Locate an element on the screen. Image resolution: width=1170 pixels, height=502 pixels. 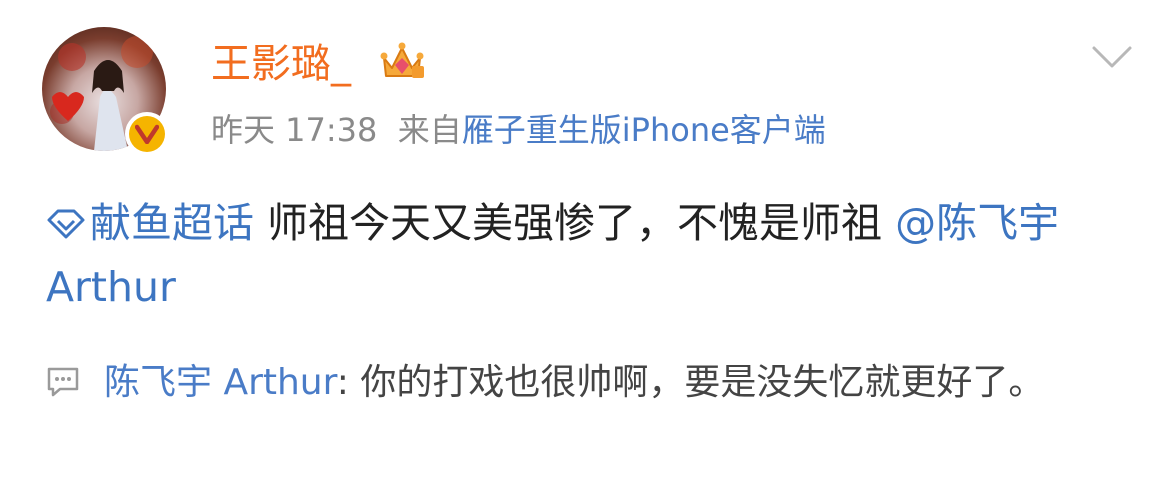
comment-author-link: 陈飞宇 Arthur is located at coordinates (220, 382).